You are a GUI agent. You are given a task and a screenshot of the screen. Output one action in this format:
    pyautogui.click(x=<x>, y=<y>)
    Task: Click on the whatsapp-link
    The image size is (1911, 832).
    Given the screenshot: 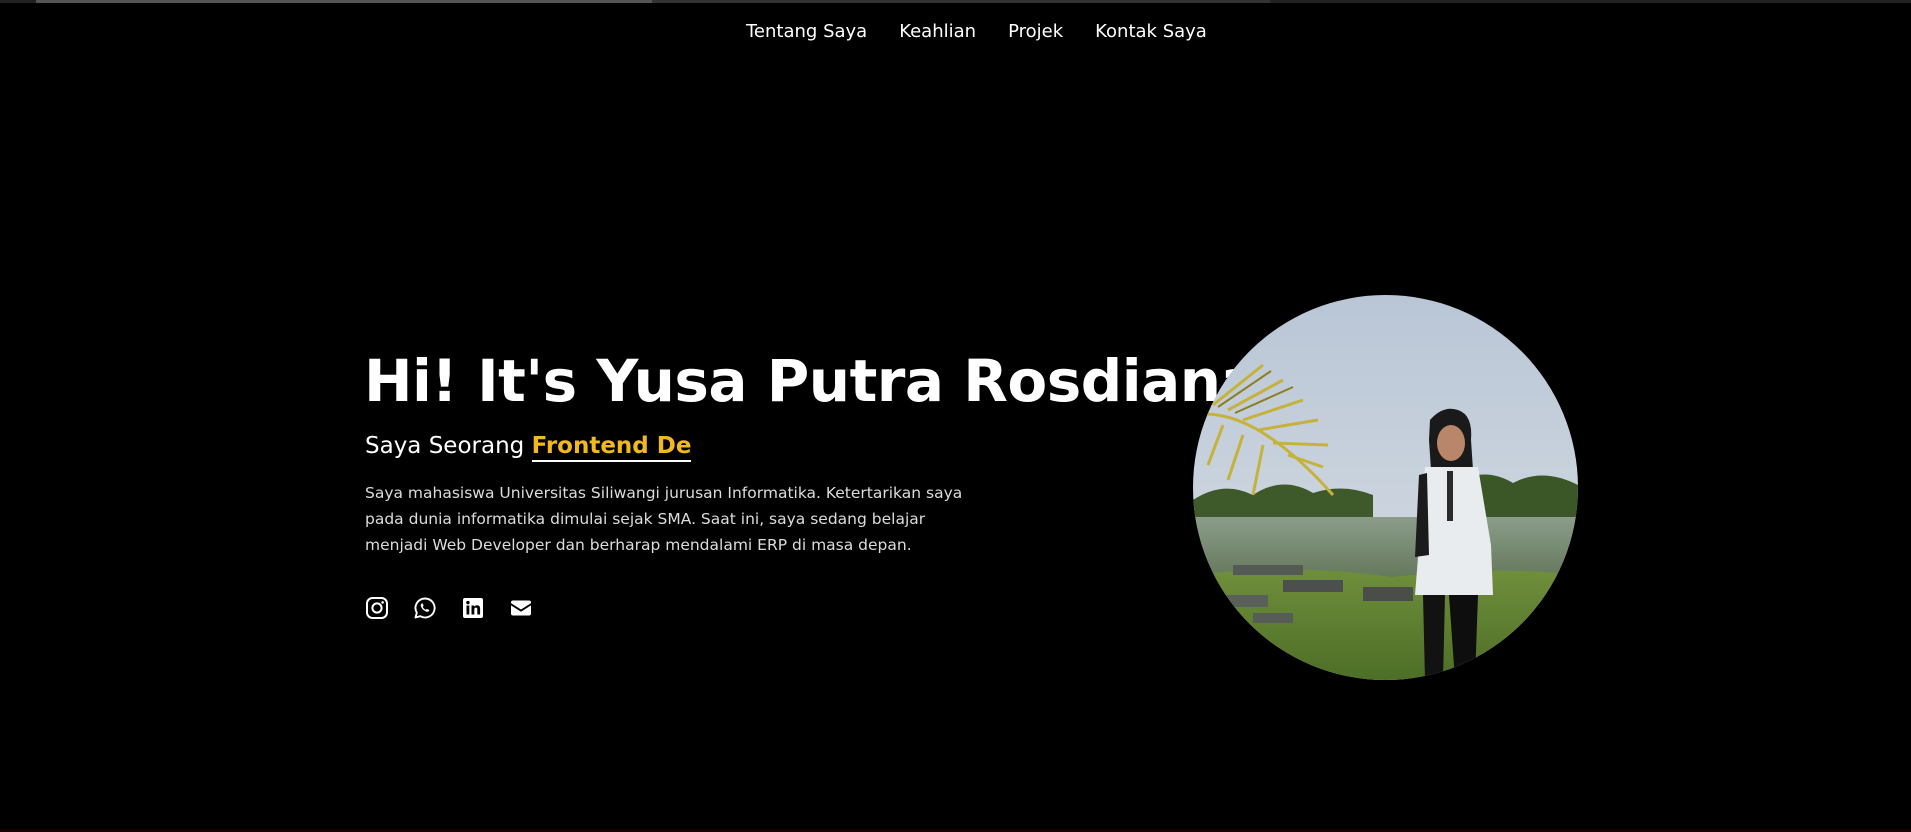 What is the action you would take?
    pyautogui.click(x=425, y=608)
    